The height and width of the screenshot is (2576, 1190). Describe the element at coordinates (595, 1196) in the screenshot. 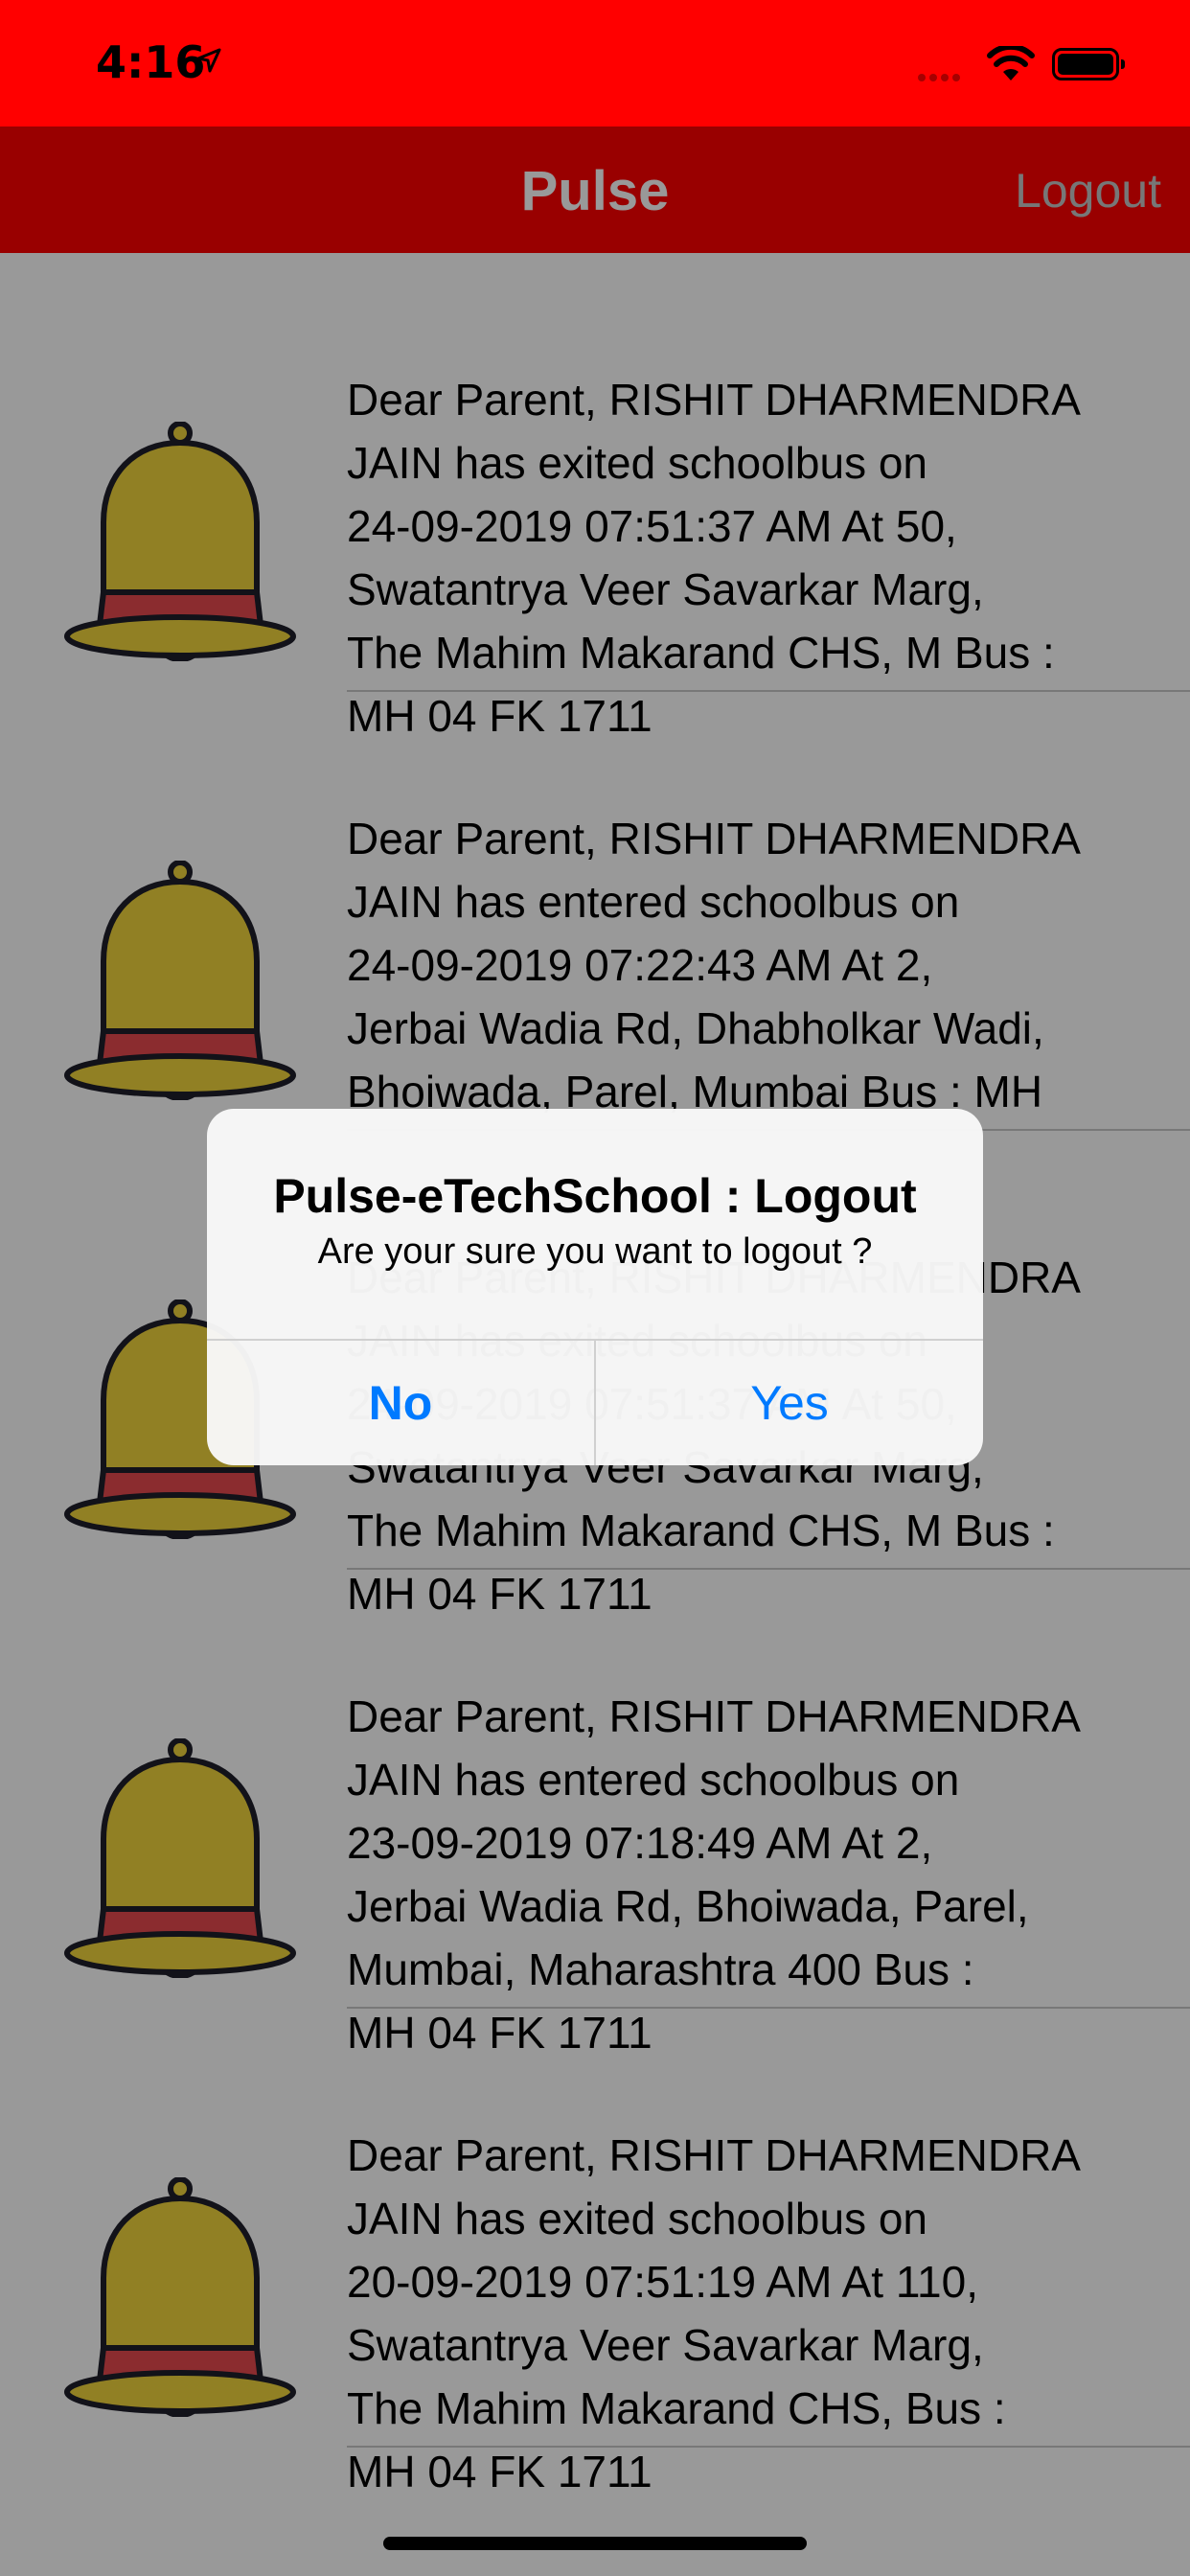

I see `alert-title: Pulse-eTechSchool : Logout` at that location.